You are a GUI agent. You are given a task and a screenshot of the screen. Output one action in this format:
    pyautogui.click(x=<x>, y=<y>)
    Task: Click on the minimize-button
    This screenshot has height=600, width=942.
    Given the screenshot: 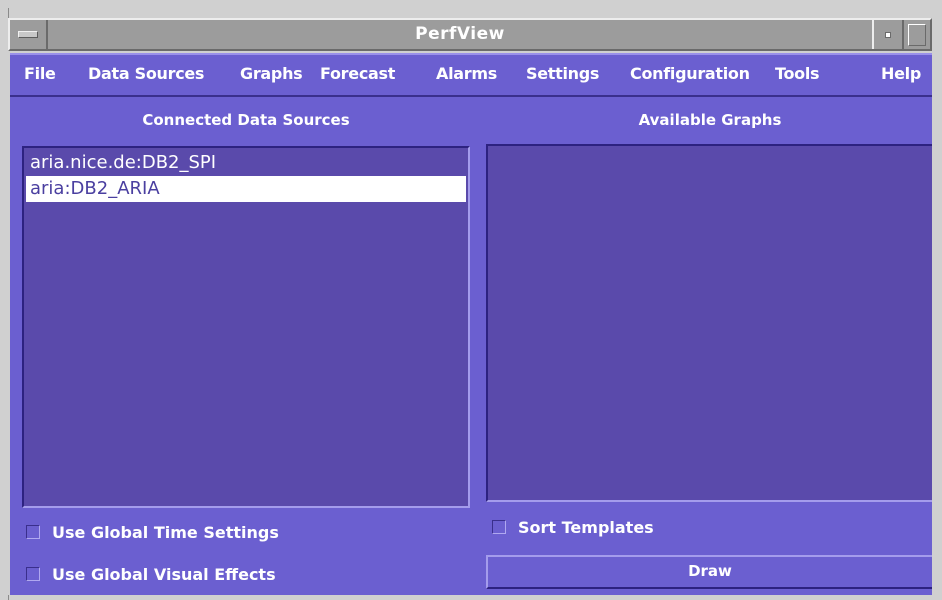 What is the action you would take?
    pyautogui.click(x=887, y=34)
    